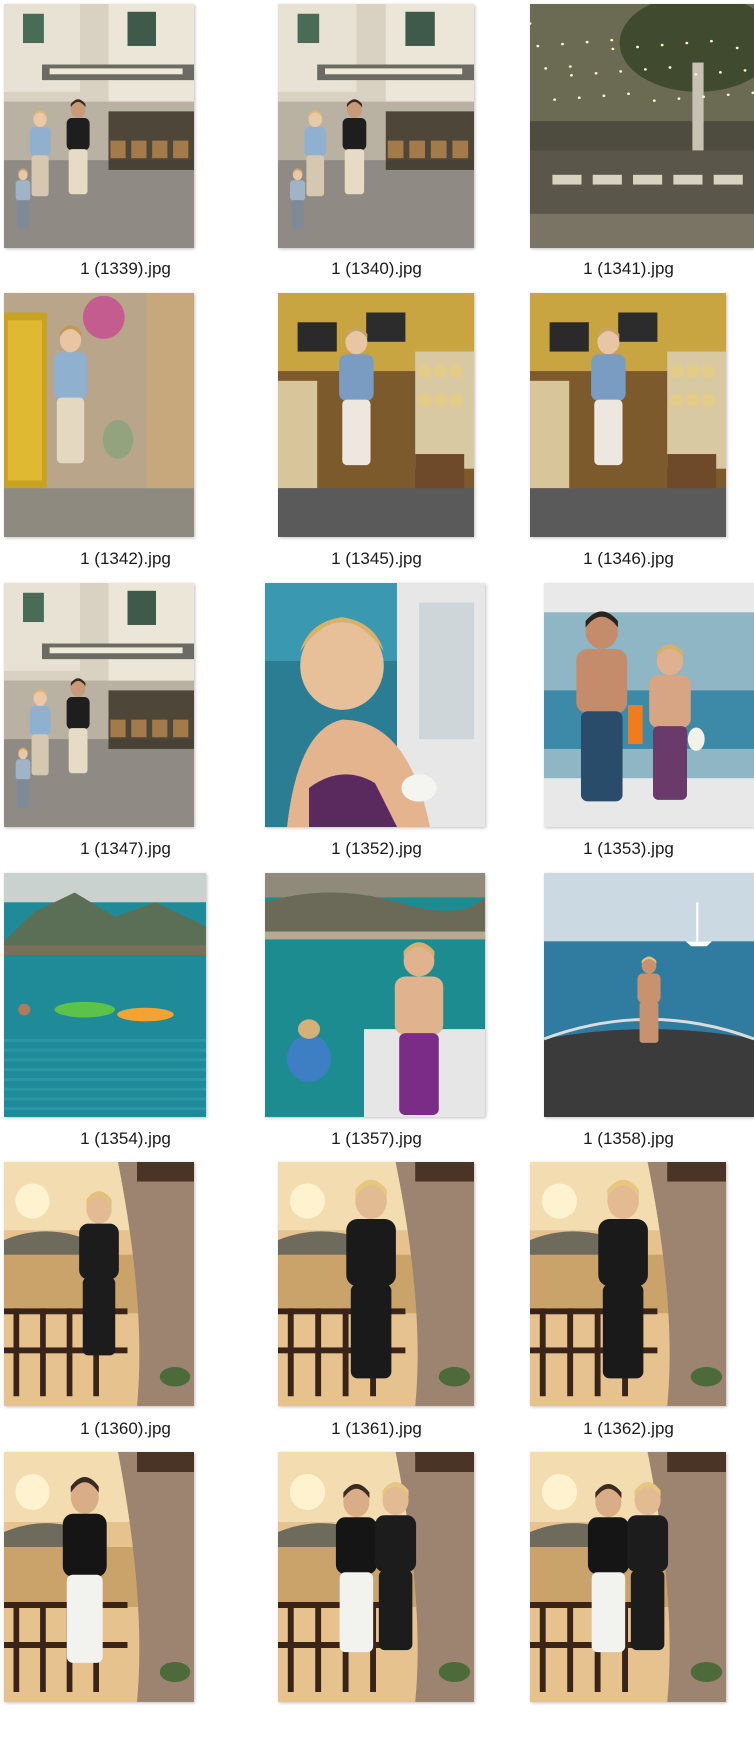  I want to click on file-item: 1 (1362).jpg, so click(628, 1305).